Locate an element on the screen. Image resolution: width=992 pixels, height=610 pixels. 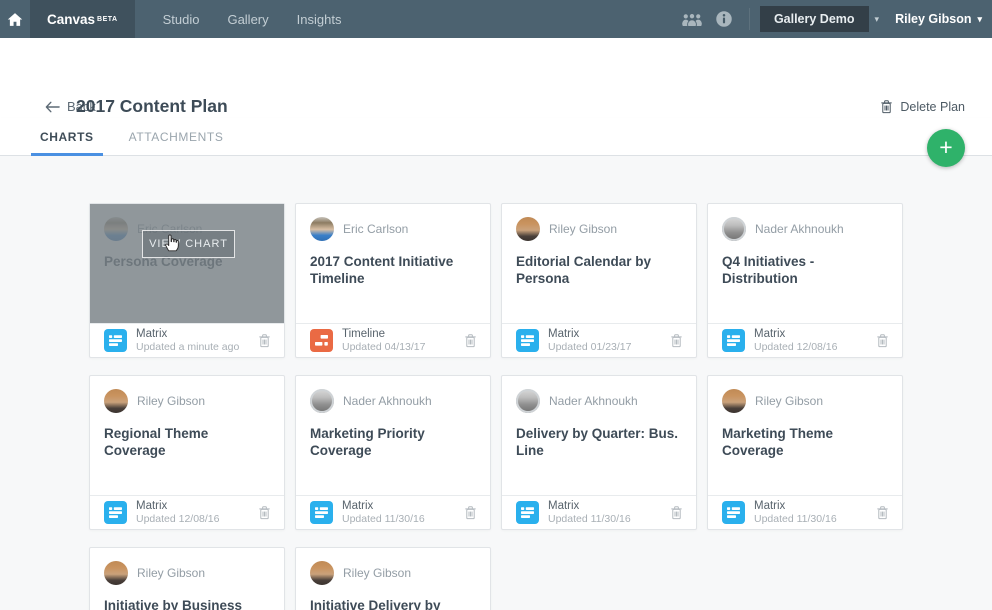
delete-plan-button: Delete Plan is located at coordinates (922, 106).